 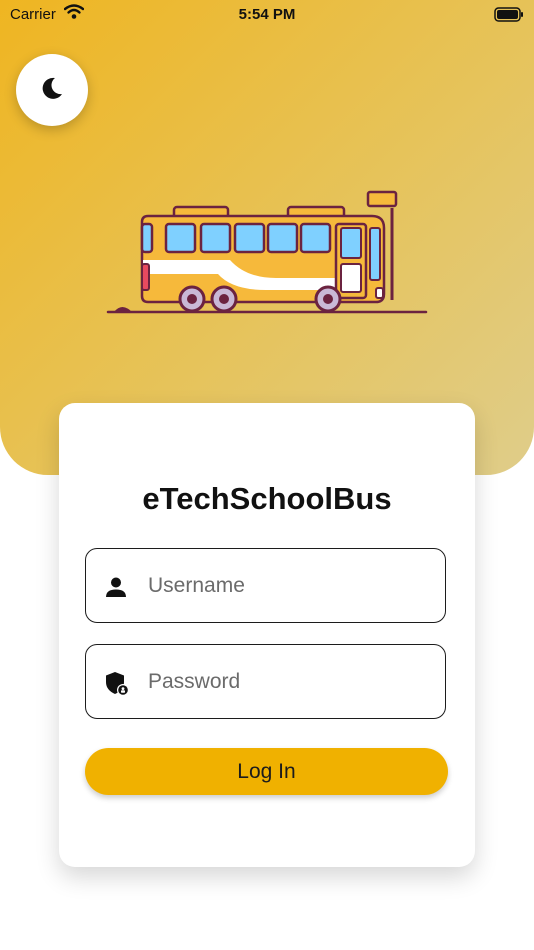 I want to click on password-field, so click(x=265, y=681).